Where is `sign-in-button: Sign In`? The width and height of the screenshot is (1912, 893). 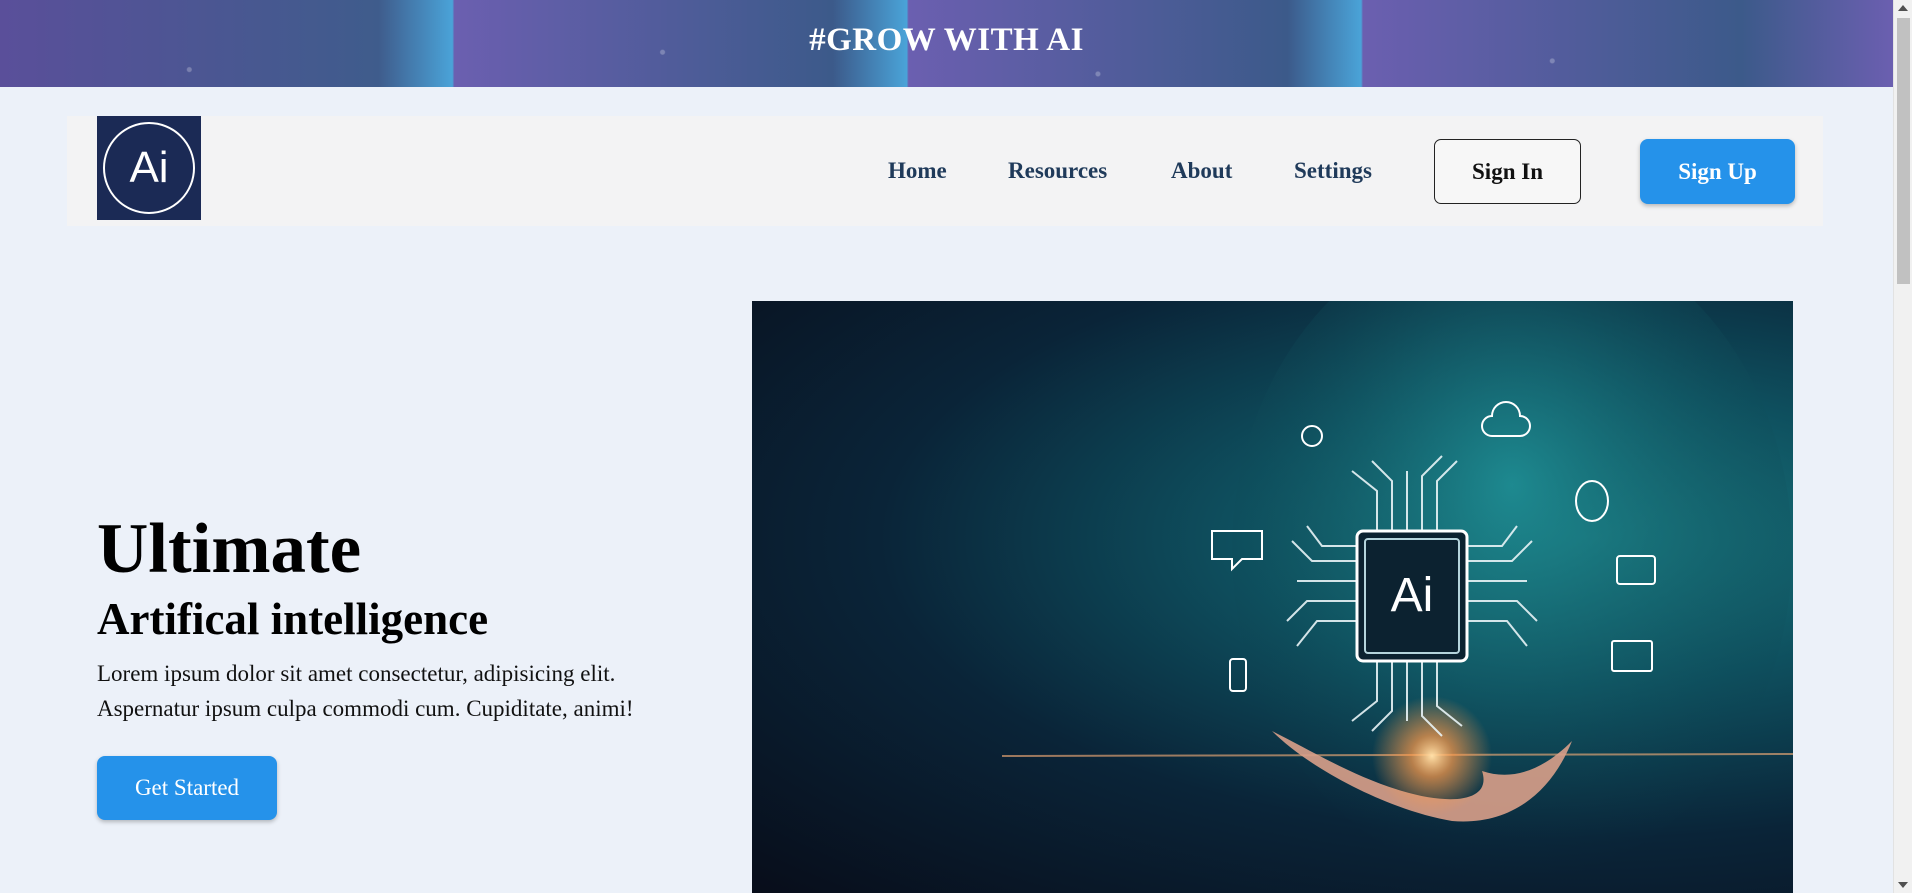
sign-in-button: Sign In is located at coordinates (1507, 171).